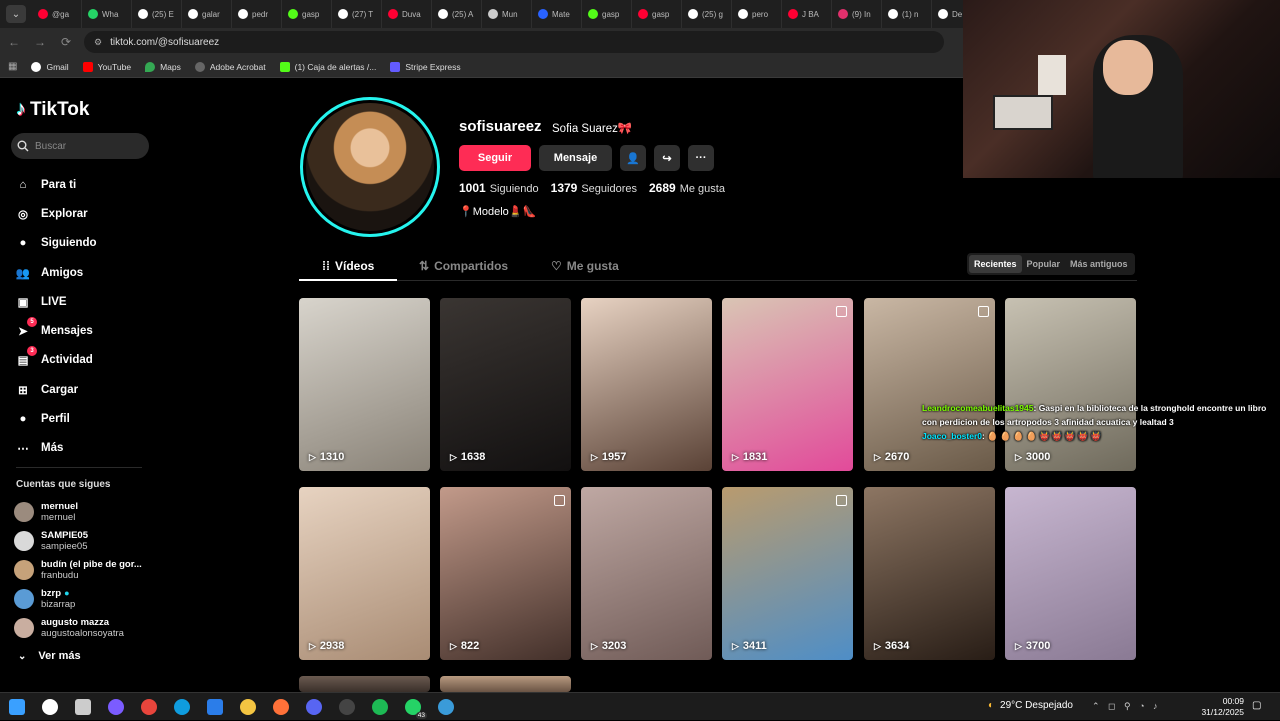 This screenshot has height=721, width=1280. I want to click on sort-oldest: Más antiguos, so click(1099, 264).